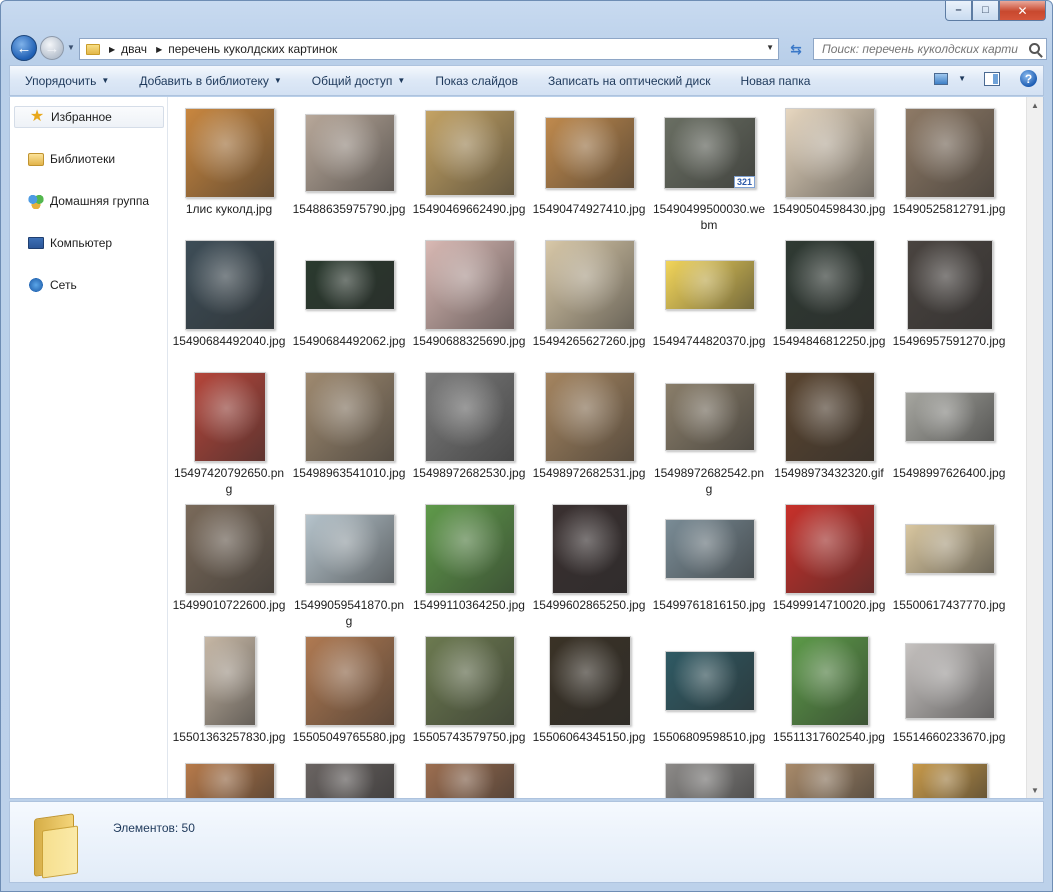 The image size is (1053, 892). Describe the element at coordinates (359, 80) in the screenshot. I see `share-button: Общий доступ ▼` at that location.